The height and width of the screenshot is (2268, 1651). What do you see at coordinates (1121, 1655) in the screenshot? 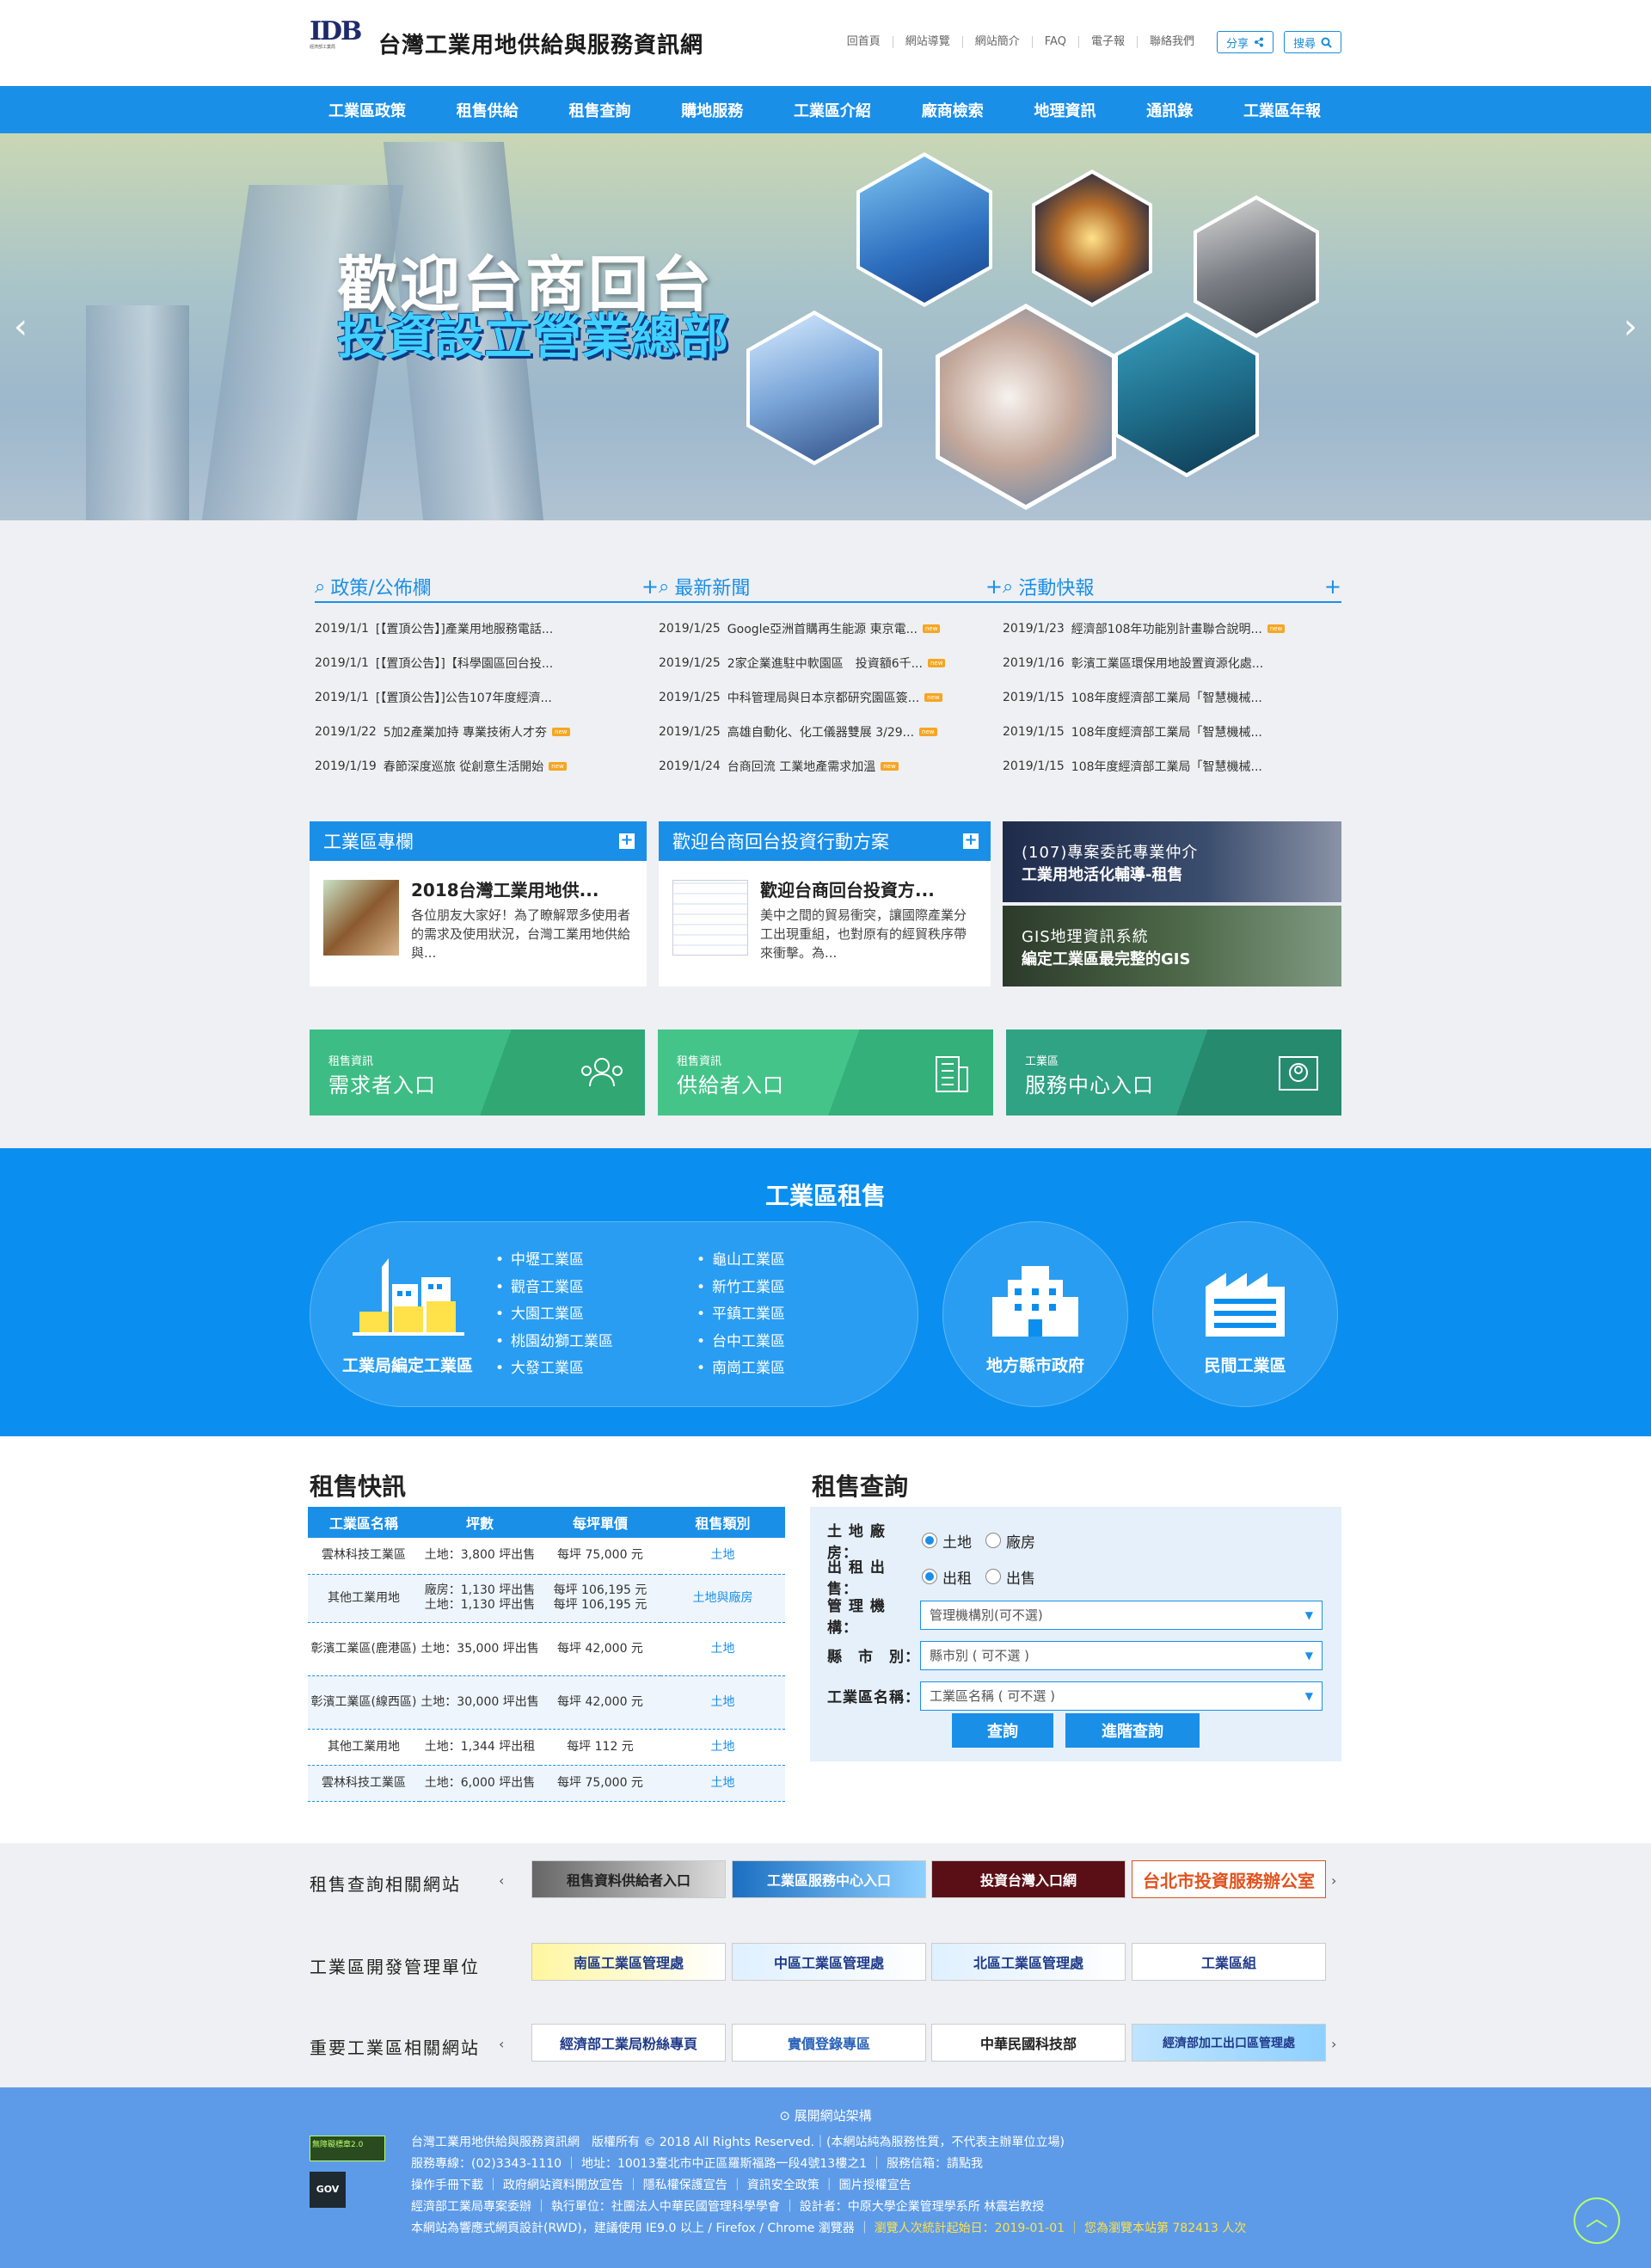
I see `county-select: 縣市別 ( 可不選 ) ▼` at bounding box center [1121, 1655].